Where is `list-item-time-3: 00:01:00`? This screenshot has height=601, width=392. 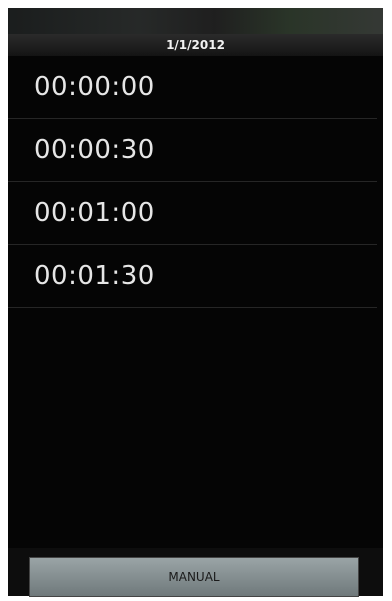 list-item-time-3: 00:01:00 is located at coordinates (192, 213).